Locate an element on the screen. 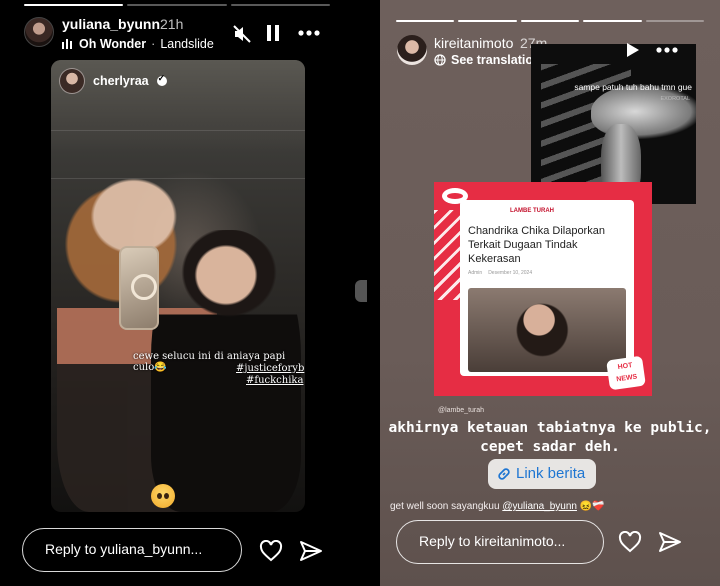  sound-off-icon is located at coordinates (242, 34).